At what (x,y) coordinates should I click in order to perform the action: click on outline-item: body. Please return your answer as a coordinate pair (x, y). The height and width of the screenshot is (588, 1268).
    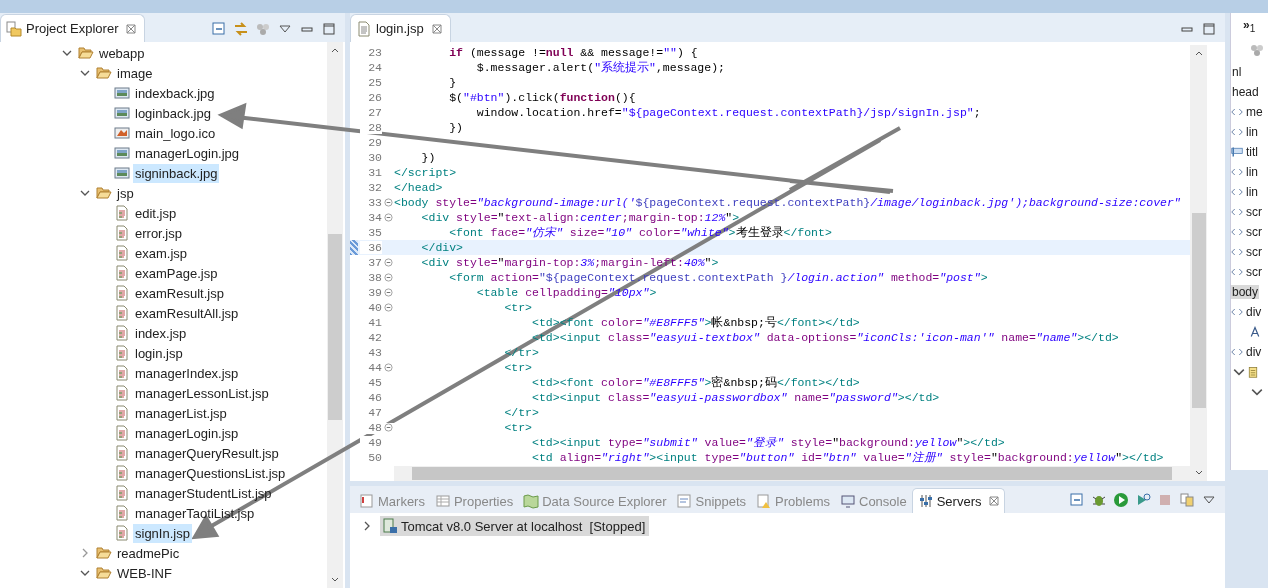
    Looking at the image, I should click on (1245, 292).